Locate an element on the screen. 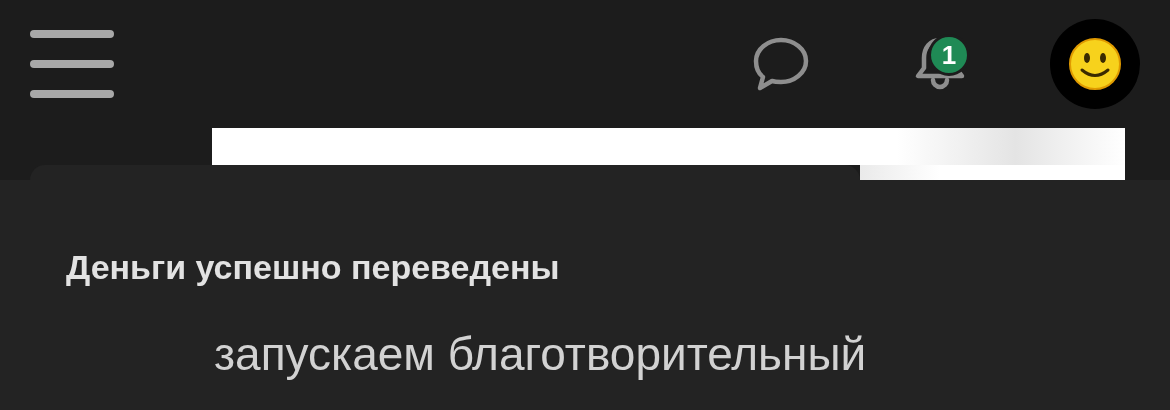 This screenshot has width=1170, height=410. body-text: запускаем благотворительный is located at coordinates (541, 354).